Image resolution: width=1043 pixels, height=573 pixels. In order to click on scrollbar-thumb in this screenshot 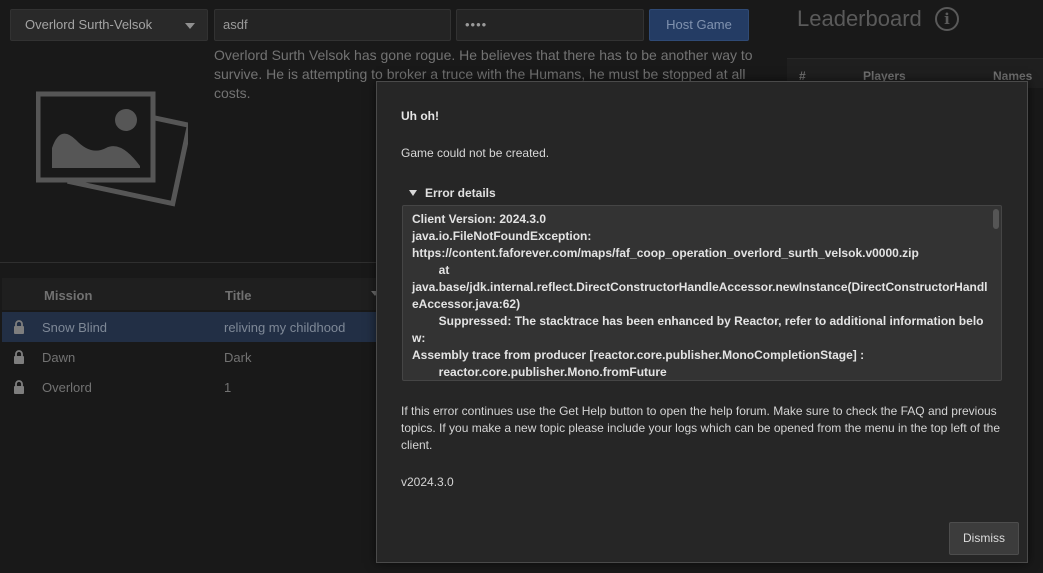, I will do `click(996, 219)`.